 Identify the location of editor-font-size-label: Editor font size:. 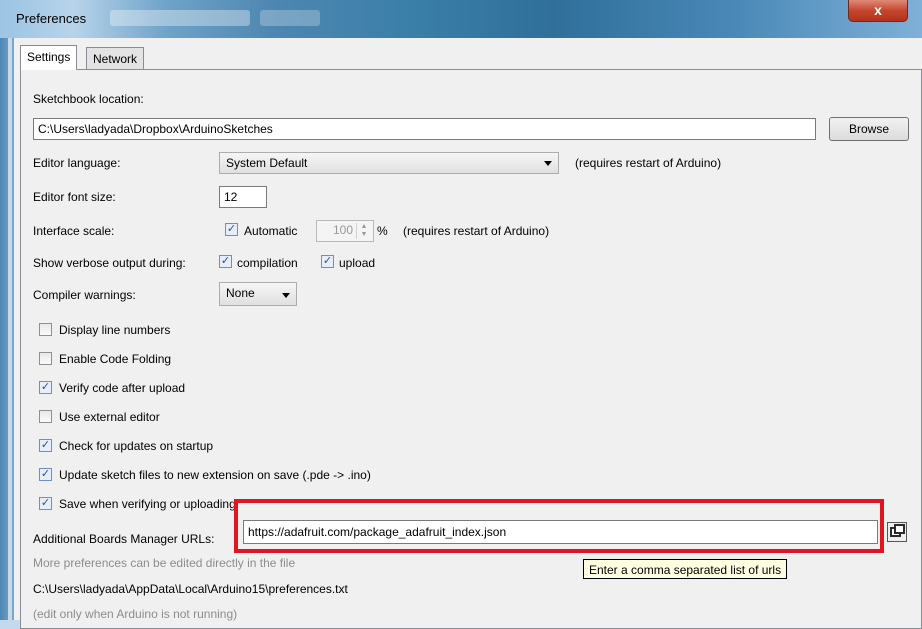
(74, 197).